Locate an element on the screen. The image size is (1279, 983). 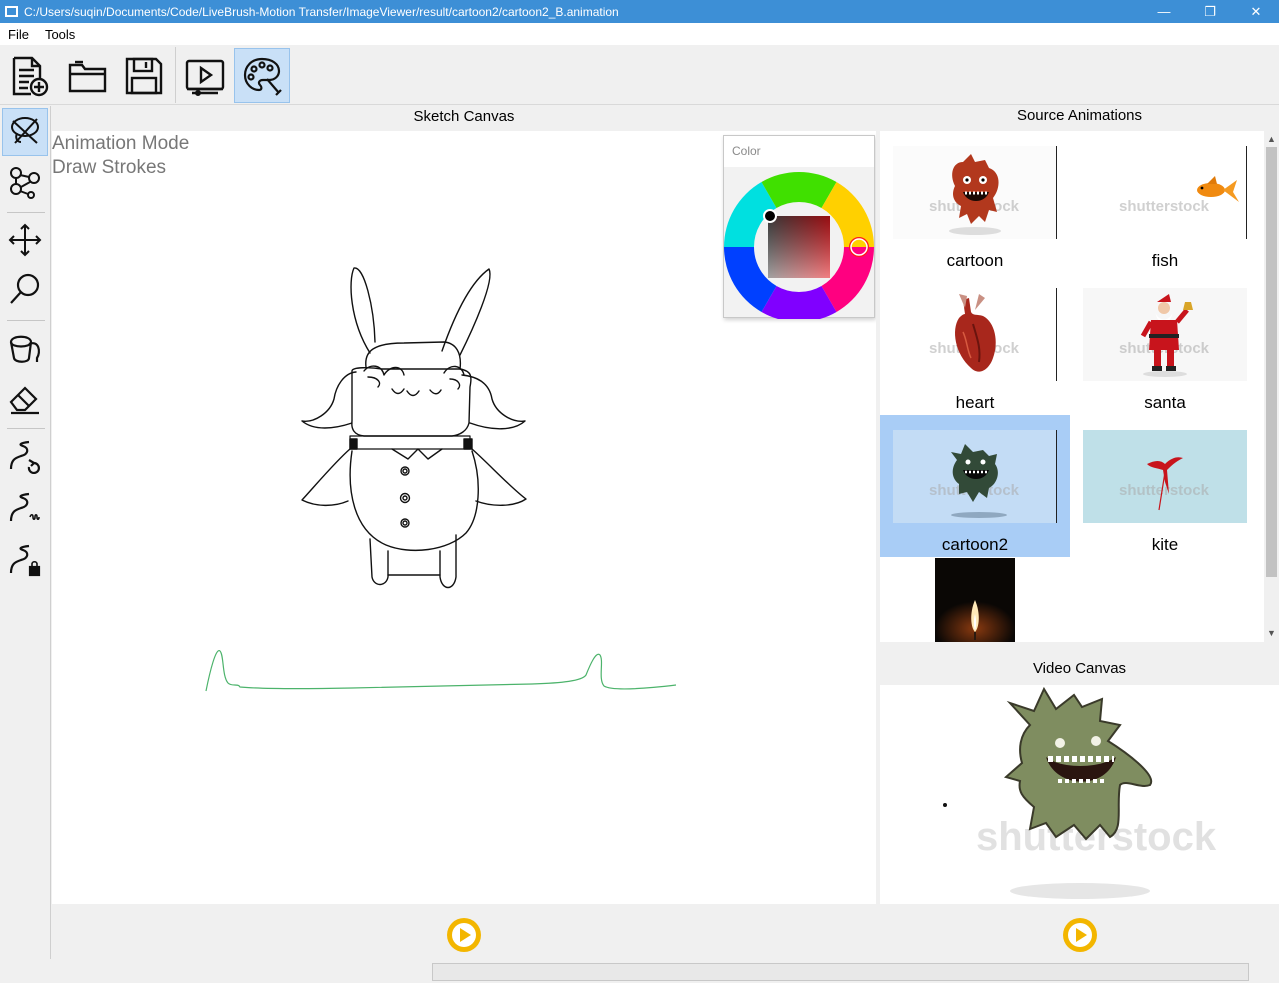
palette-button is located at coordinates (262, 75).